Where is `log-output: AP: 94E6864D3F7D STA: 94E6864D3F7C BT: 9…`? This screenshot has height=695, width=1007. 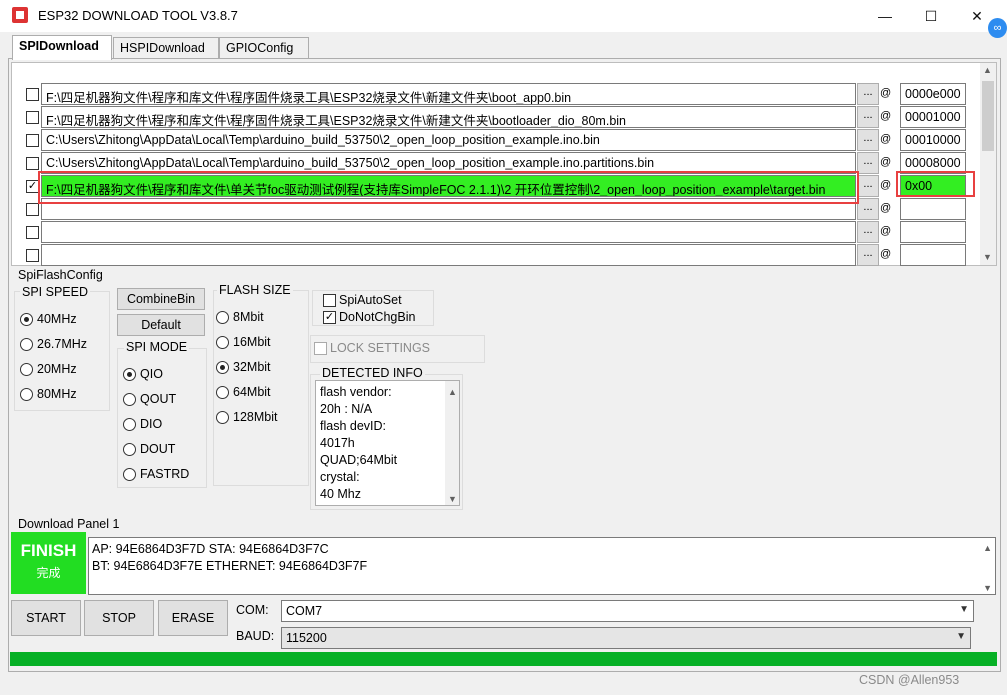 log-output: AP: 94E6864D3F7D STA: 94E6864D3F7C BT: 9… is located at coordinates (542, 566).